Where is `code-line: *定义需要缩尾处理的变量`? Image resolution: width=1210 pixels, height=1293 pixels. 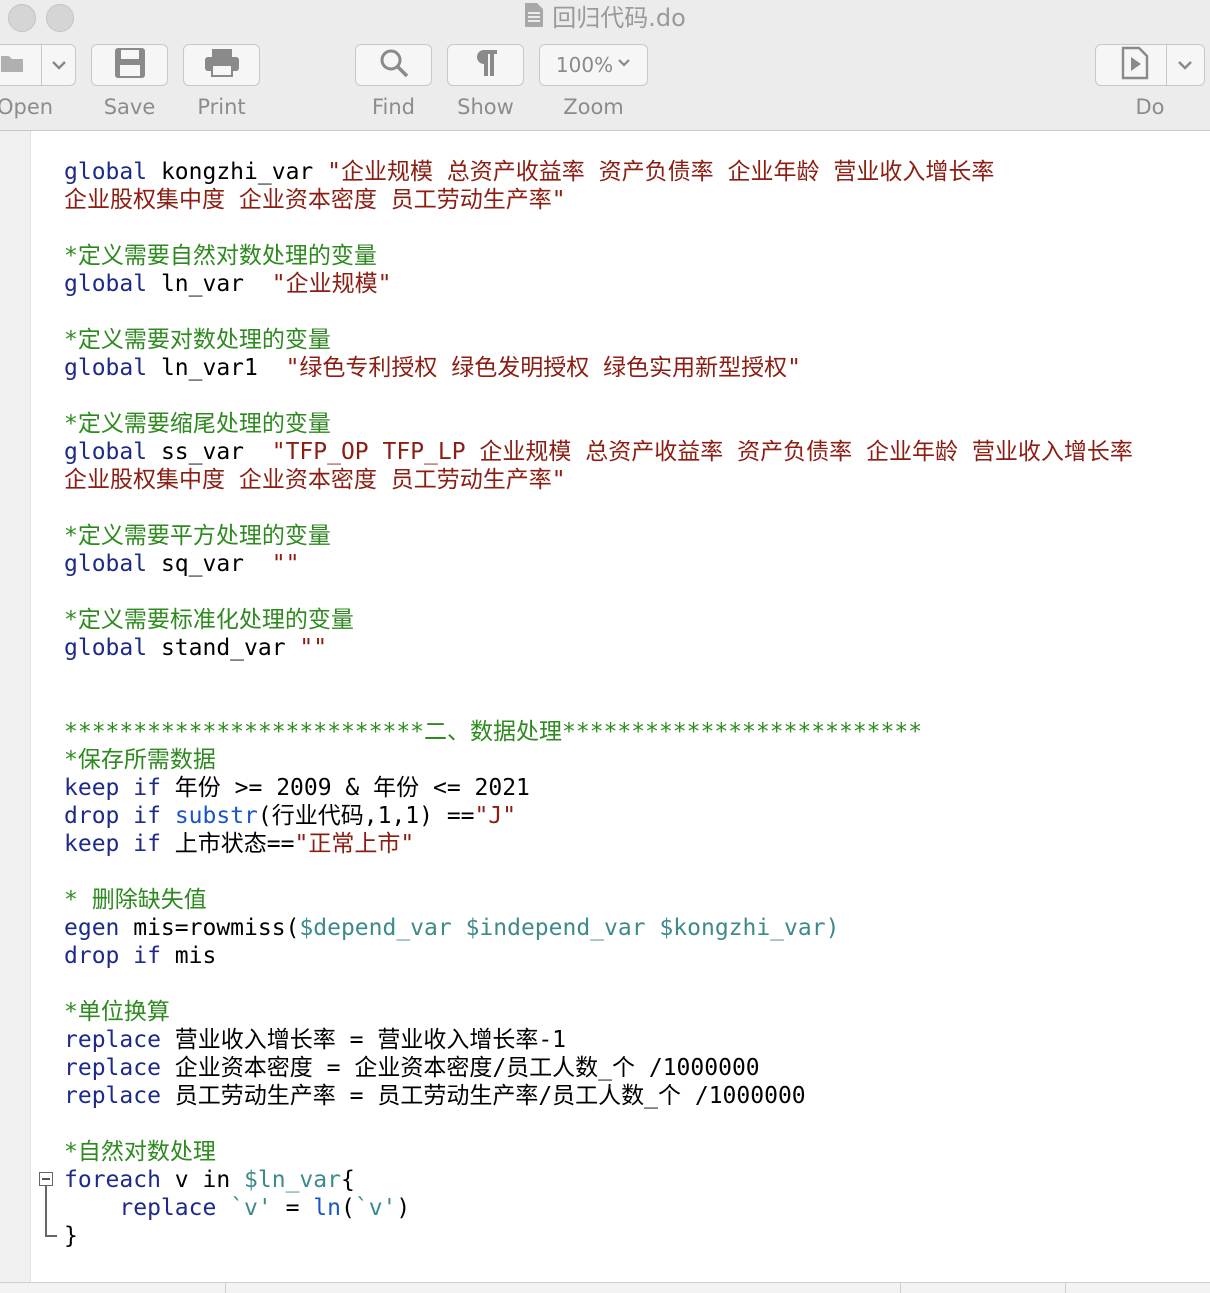 code-line: *定义需要缩尾处理的变量 is located at coordinates (598, 424).